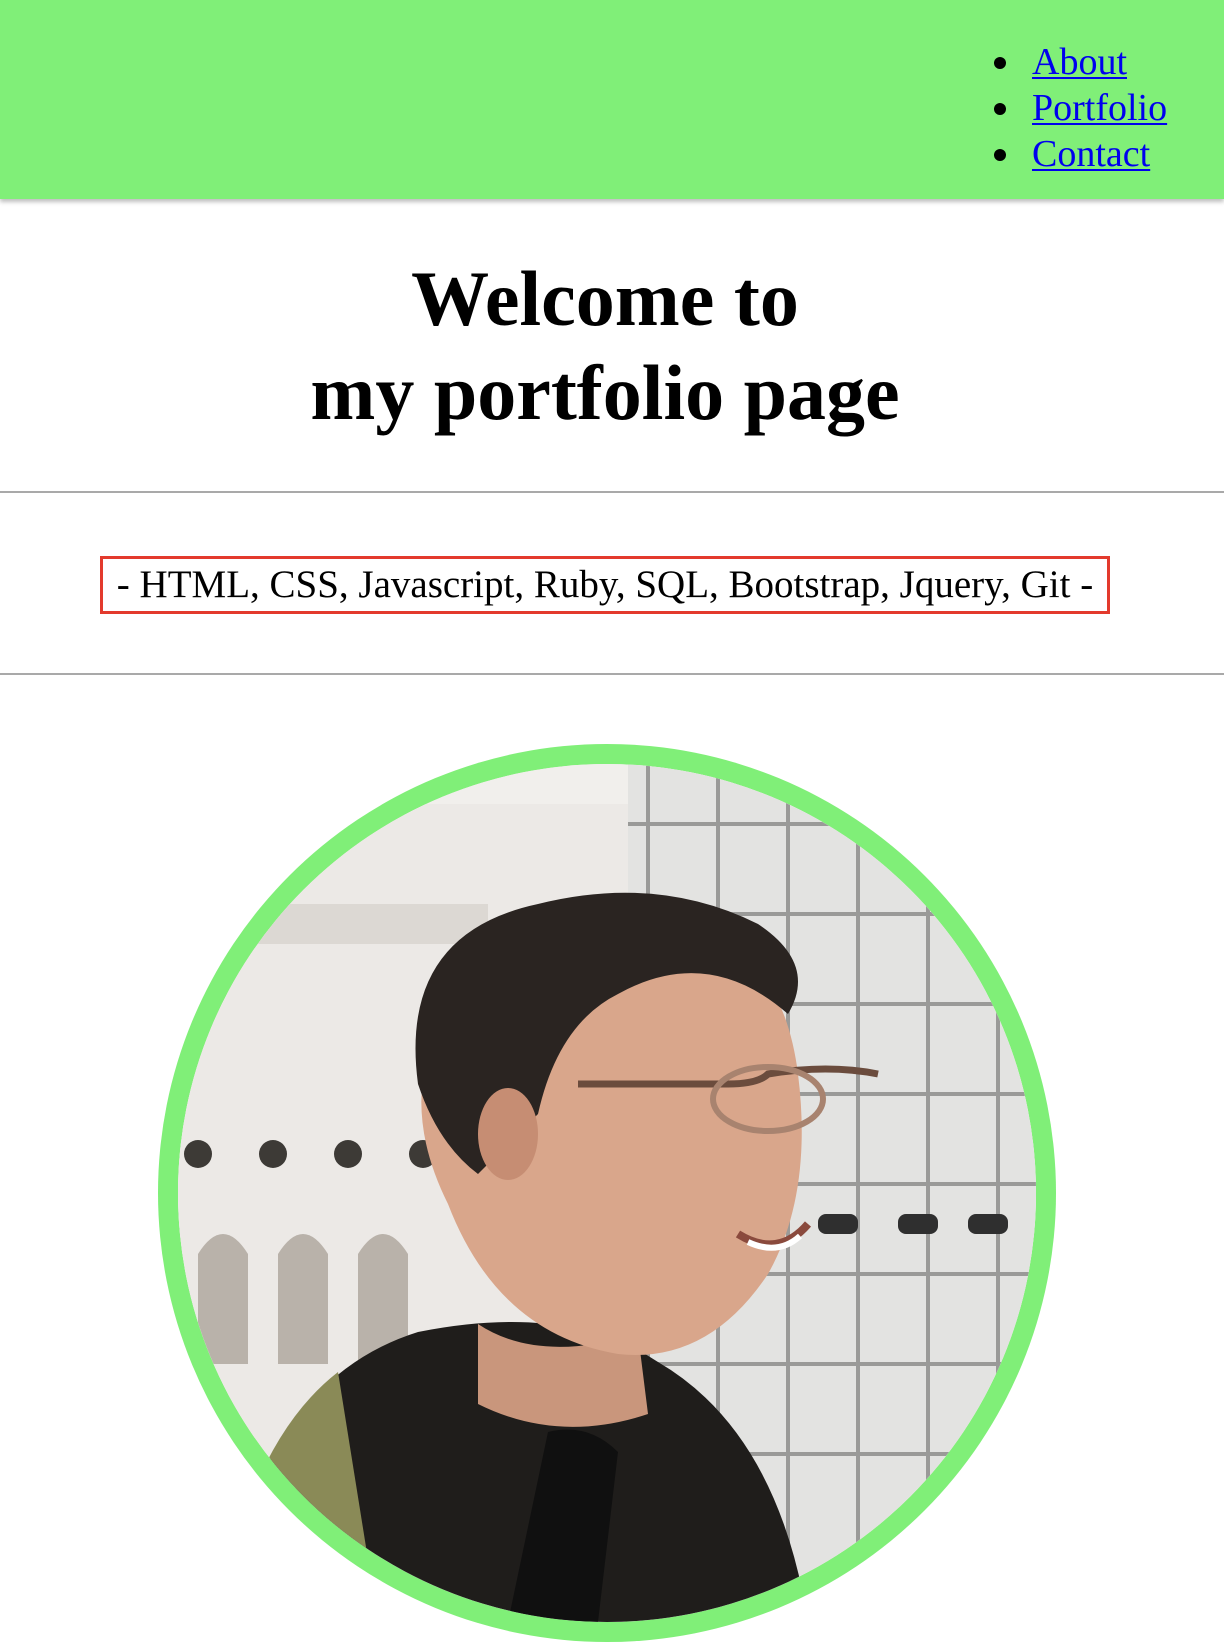  What do you see at coordinates (605, 298) in the screenshot?
I see `page-title-line-1: Welcome to` at bounding box center [605, 298].